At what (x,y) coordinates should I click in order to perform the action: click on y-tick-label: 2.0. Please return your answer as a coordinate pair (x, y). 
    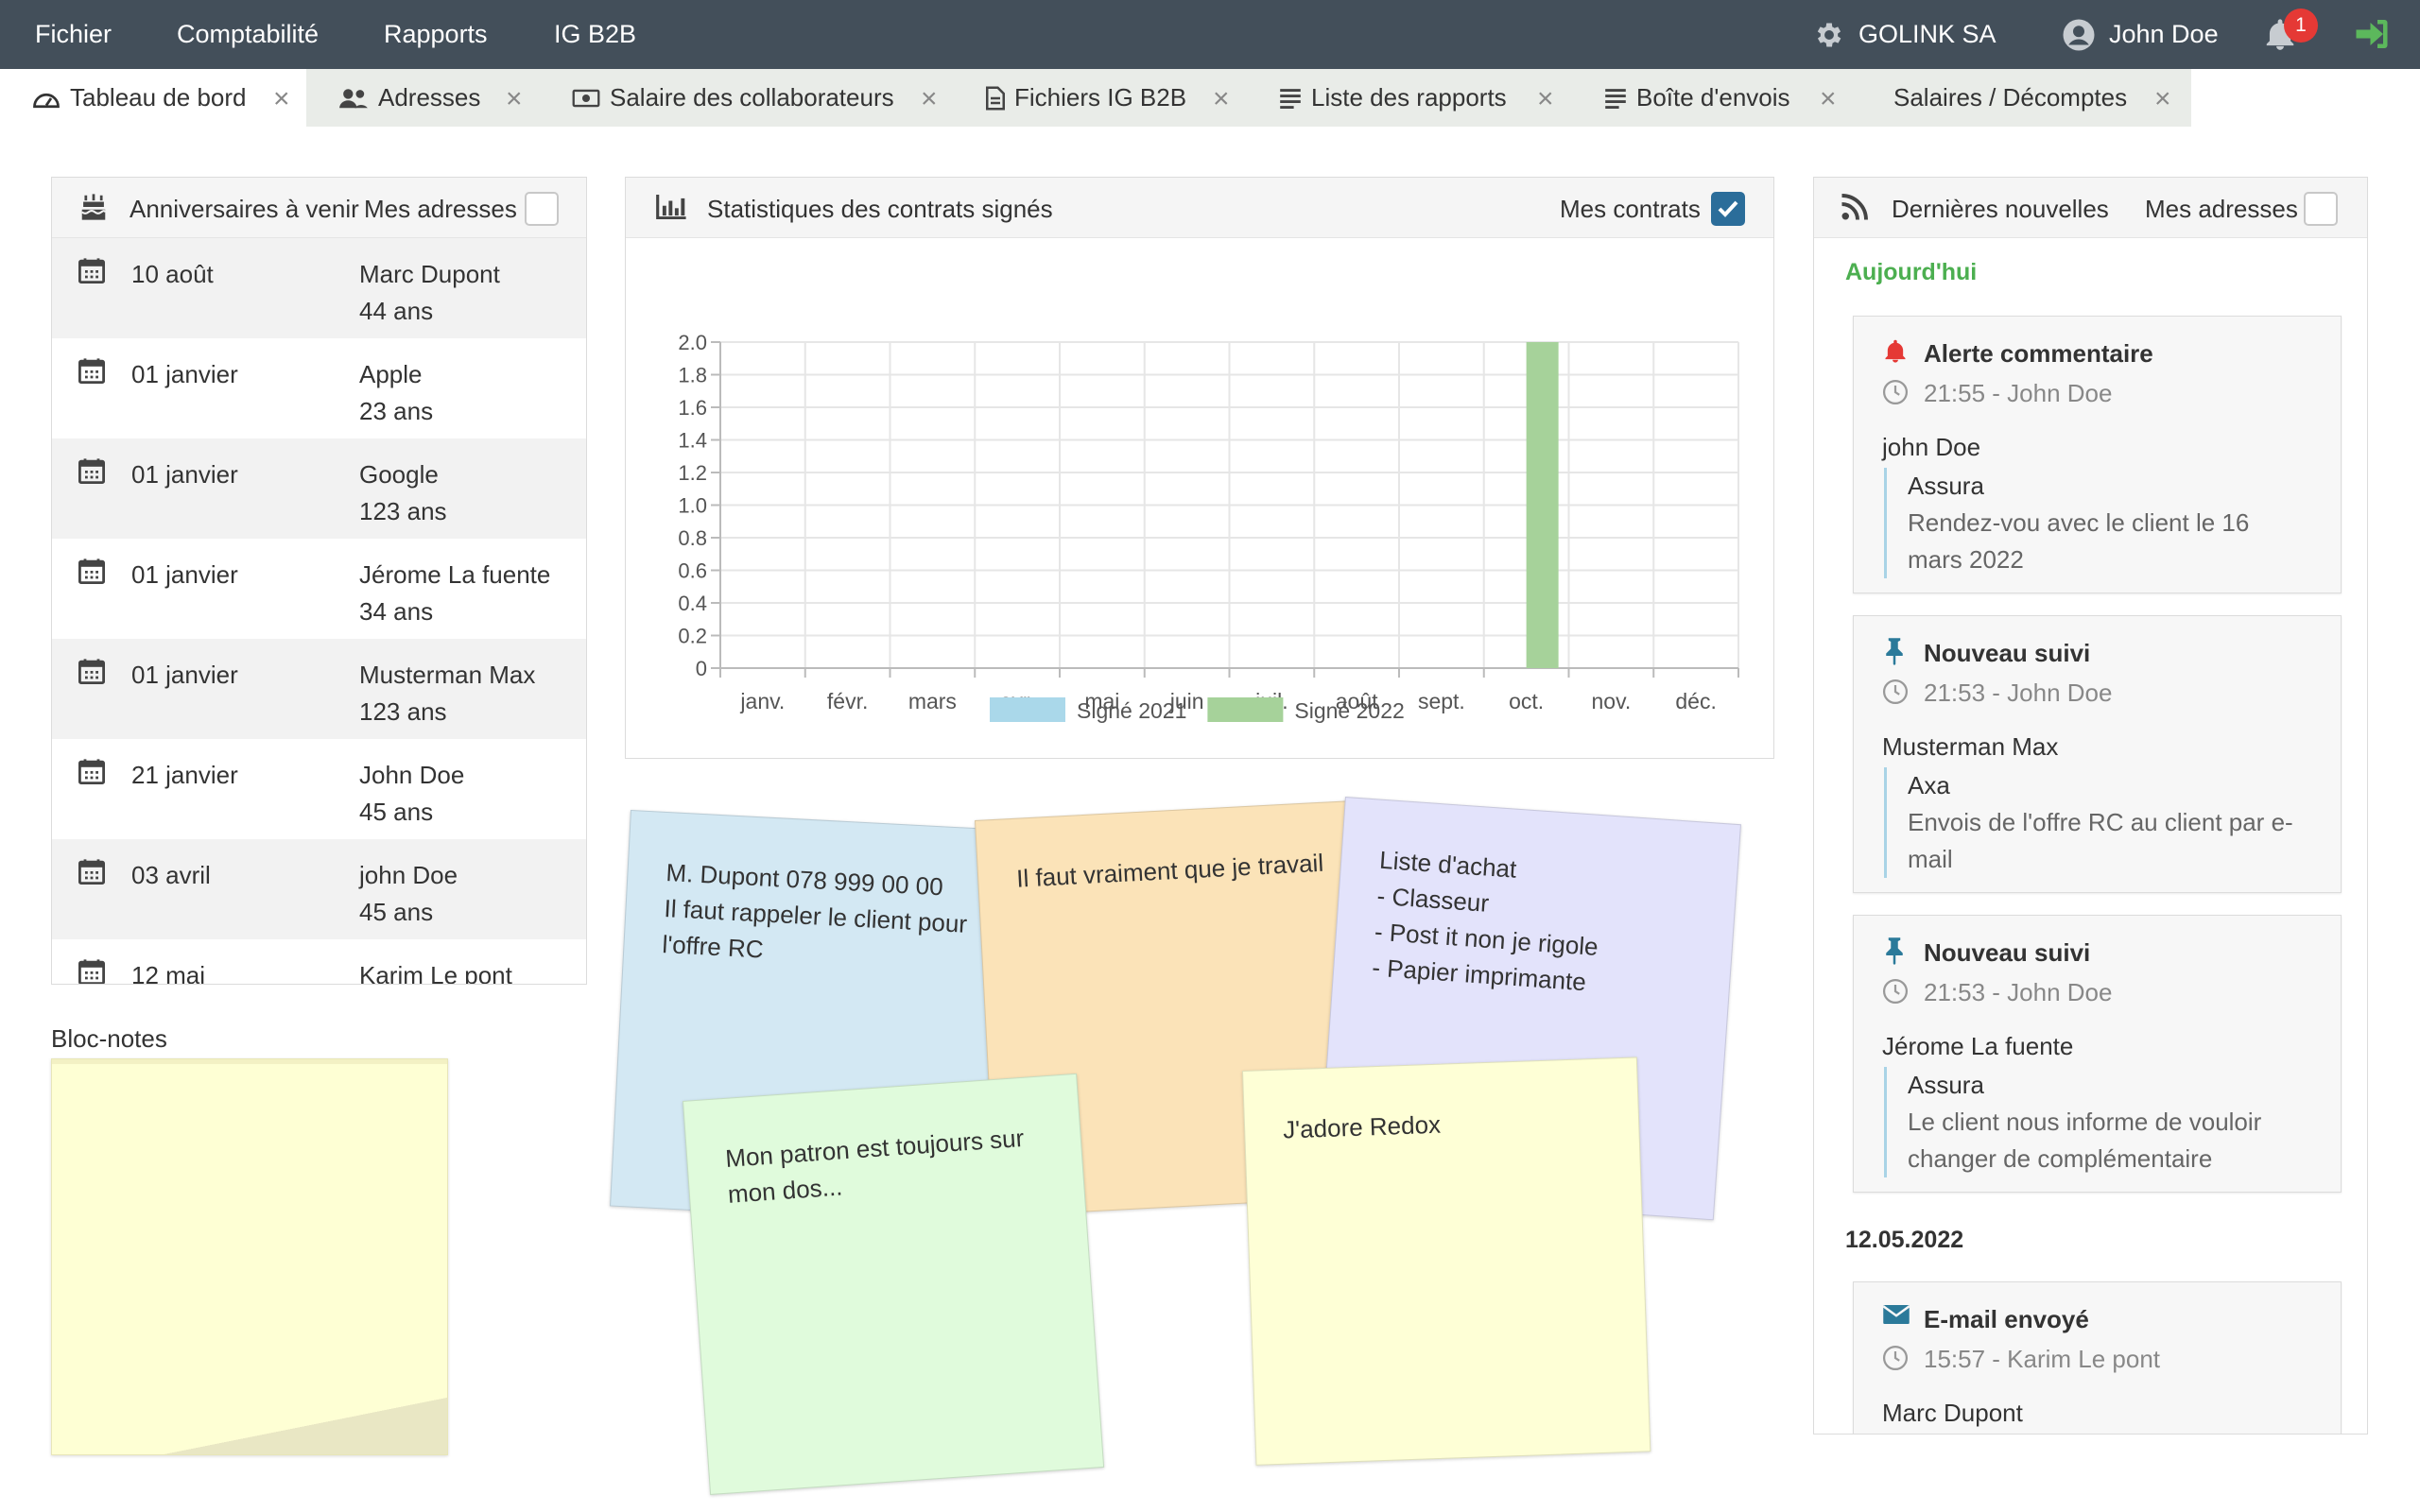
    Looking at the image, I should click on (692, 342).